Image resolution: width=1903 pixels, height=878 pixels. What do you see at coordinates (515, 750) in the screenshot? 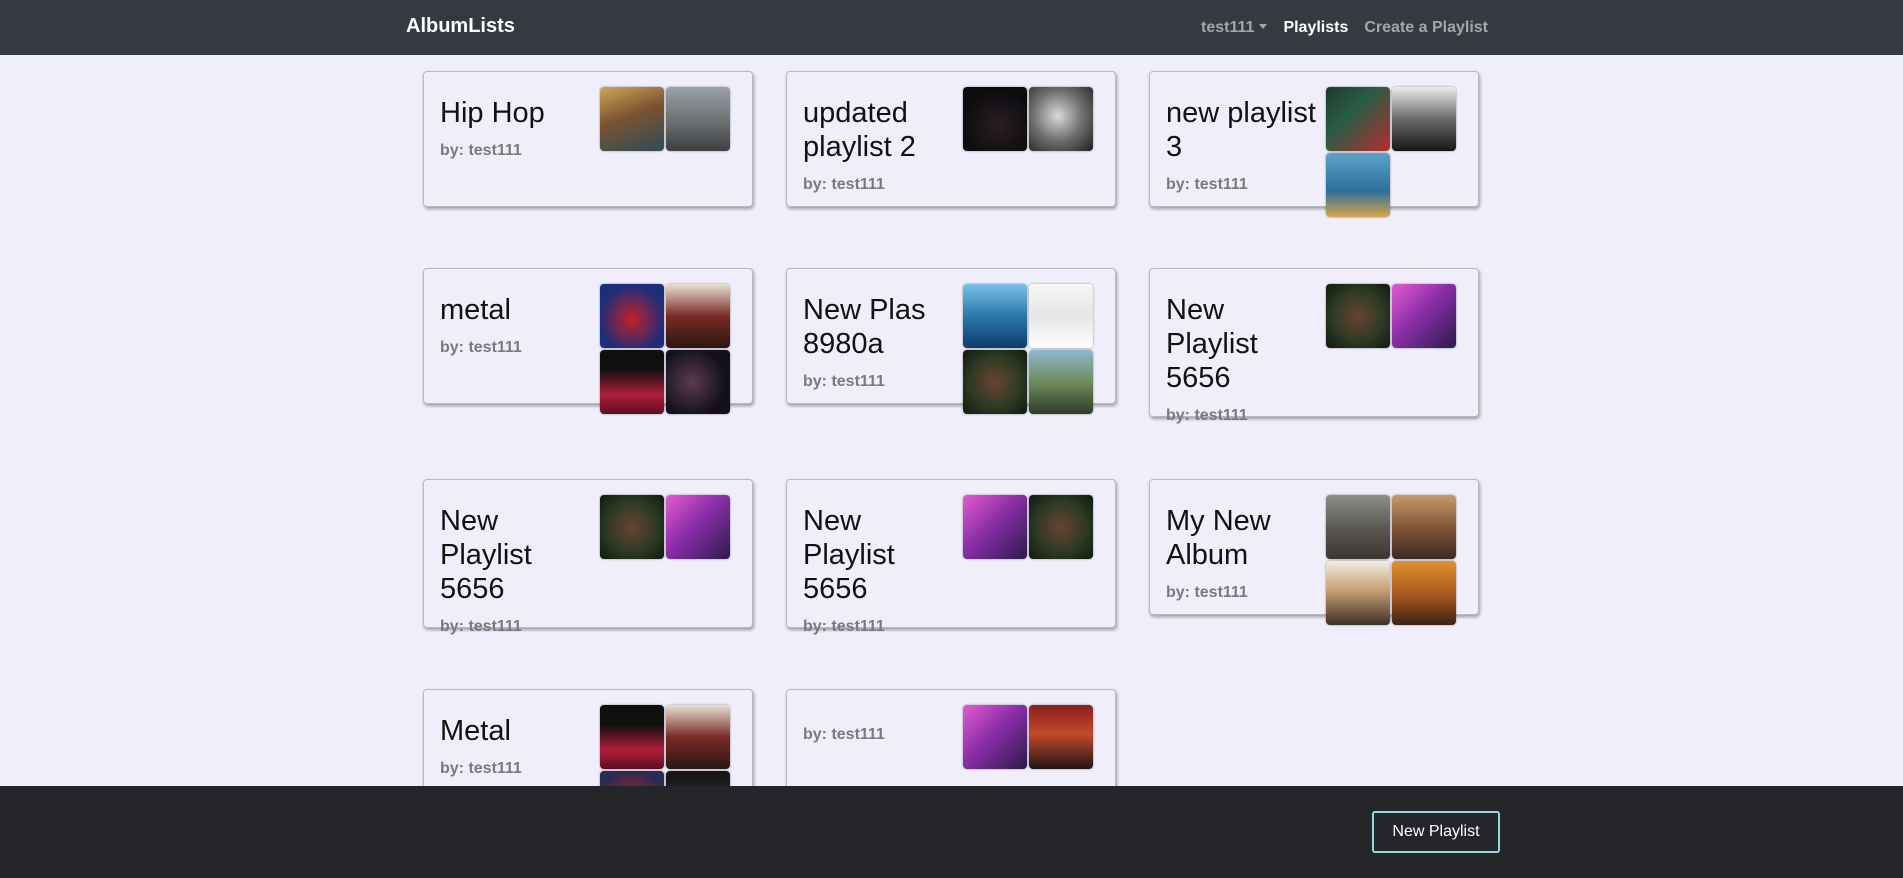
I see `playlist-title-wrap: Metal by: test111` at bounding box center [515, 750].